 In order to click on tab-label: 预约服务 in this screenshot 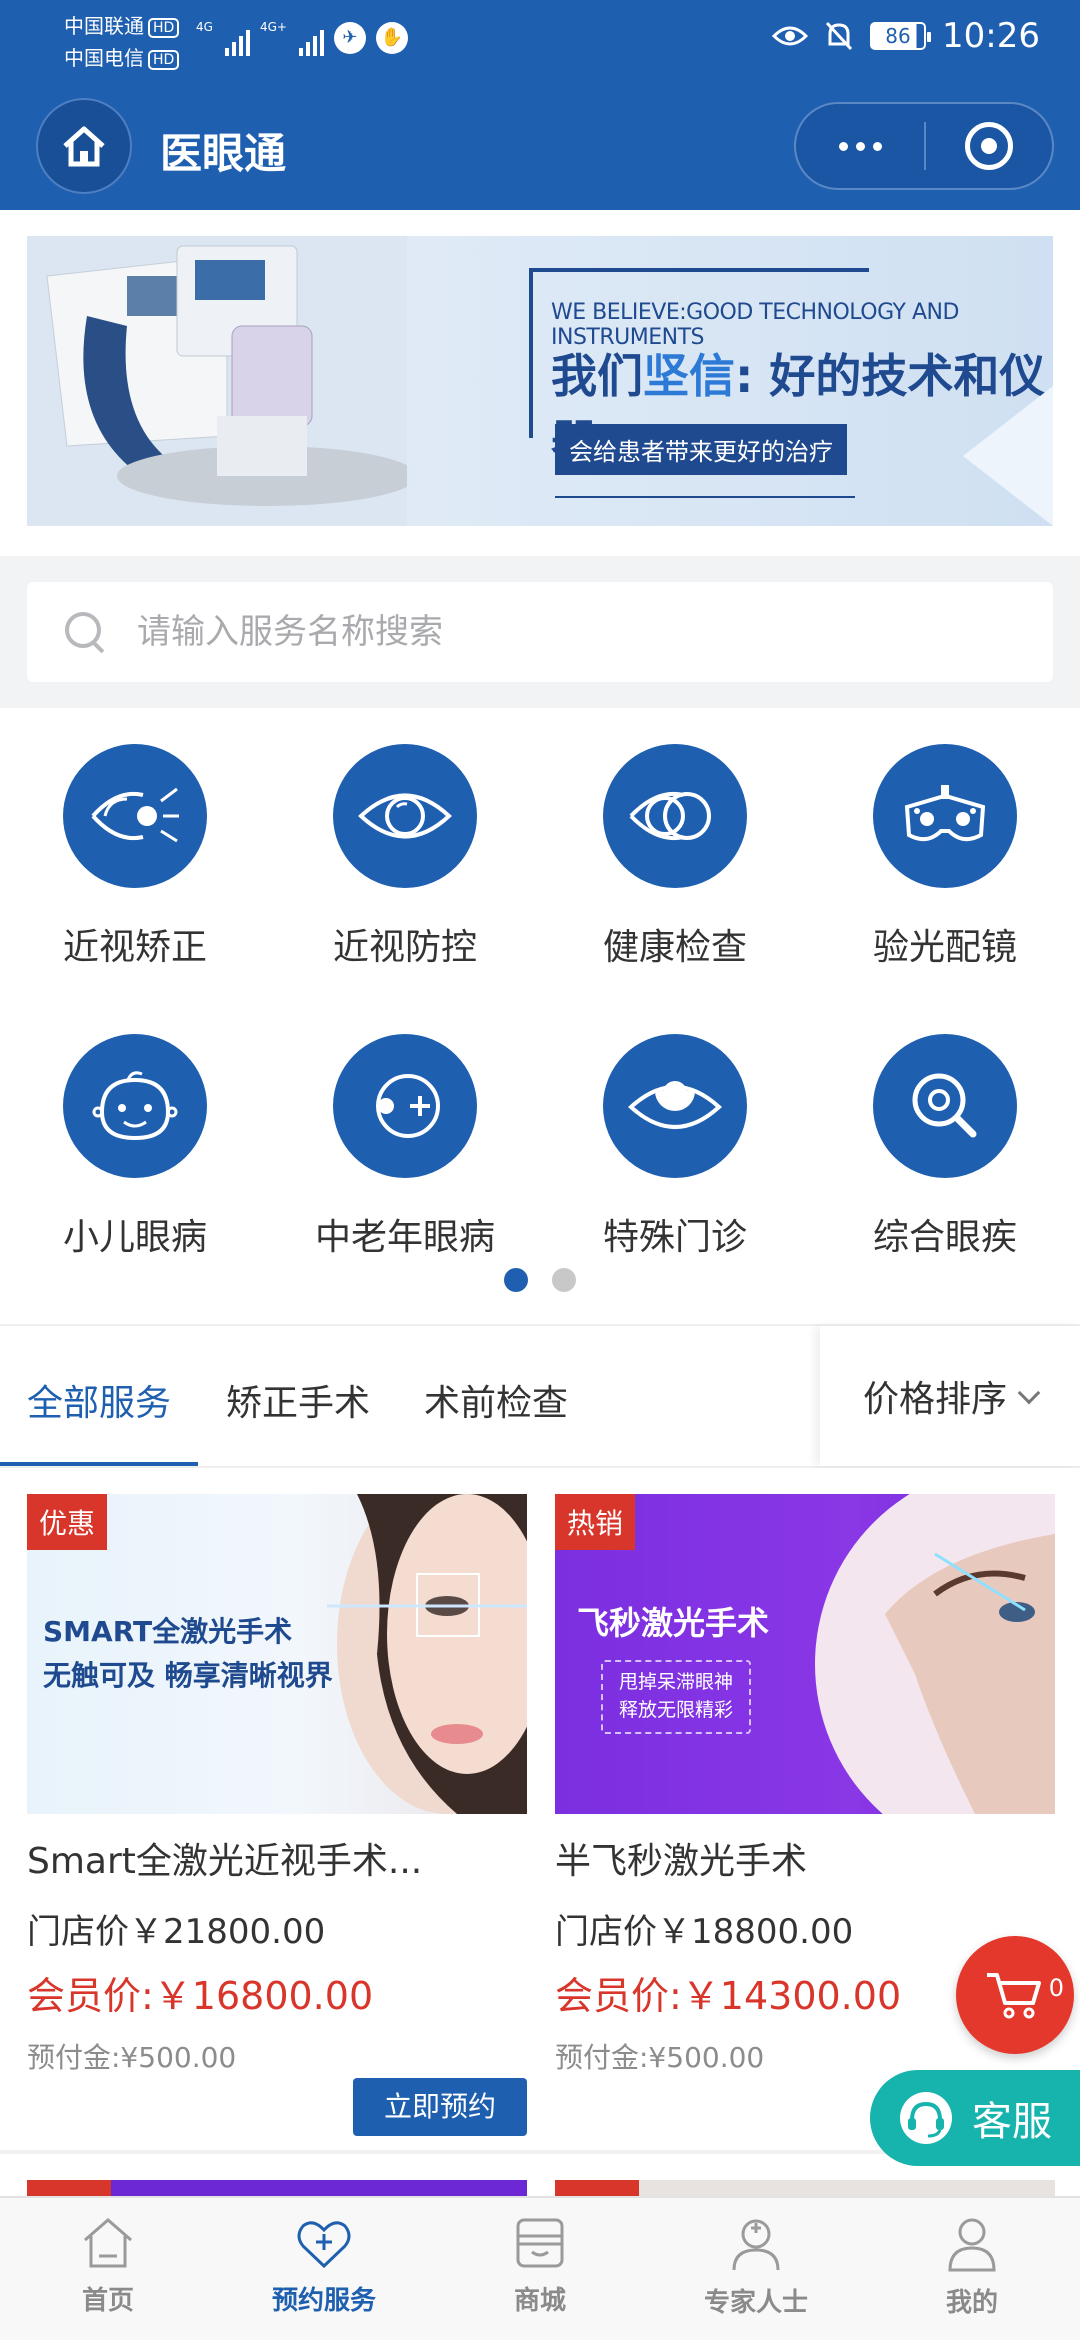, I will do `click(323, 2301)`.